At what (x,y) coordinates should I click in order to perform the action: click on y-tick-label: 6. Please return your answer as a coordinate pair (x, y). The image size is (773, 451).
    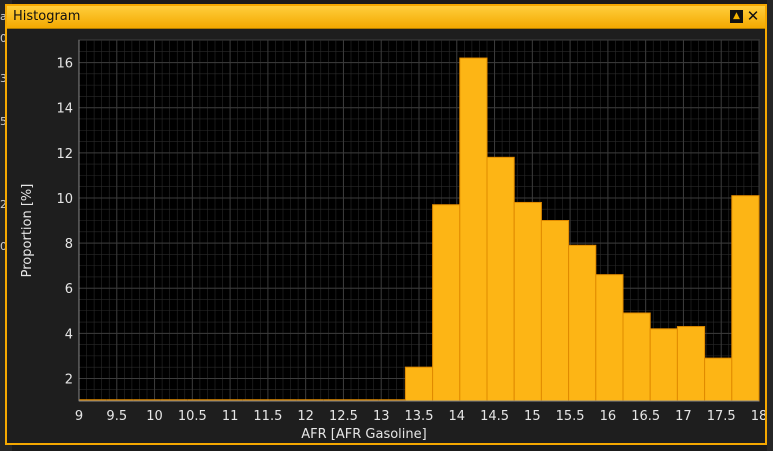
    Looking at the image, I should click on (69, 289).